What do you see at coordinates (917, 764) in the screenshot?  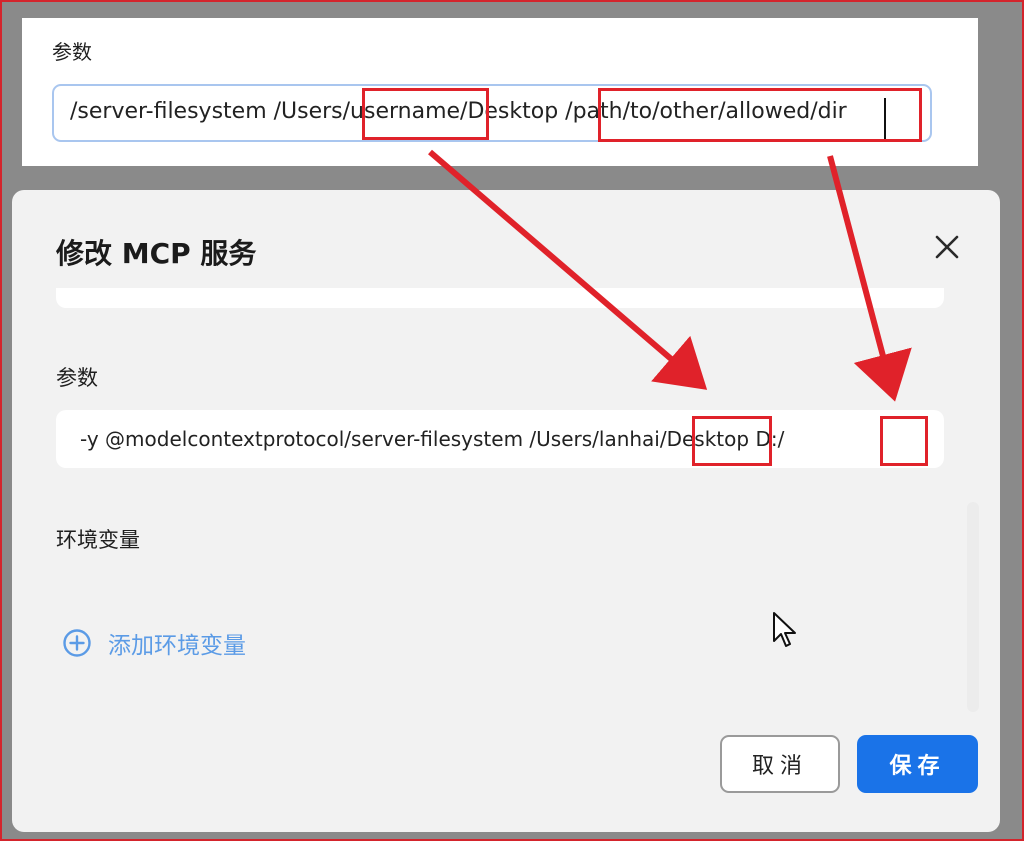 I see `save-button: 保存` at bounding box center [917, 764].